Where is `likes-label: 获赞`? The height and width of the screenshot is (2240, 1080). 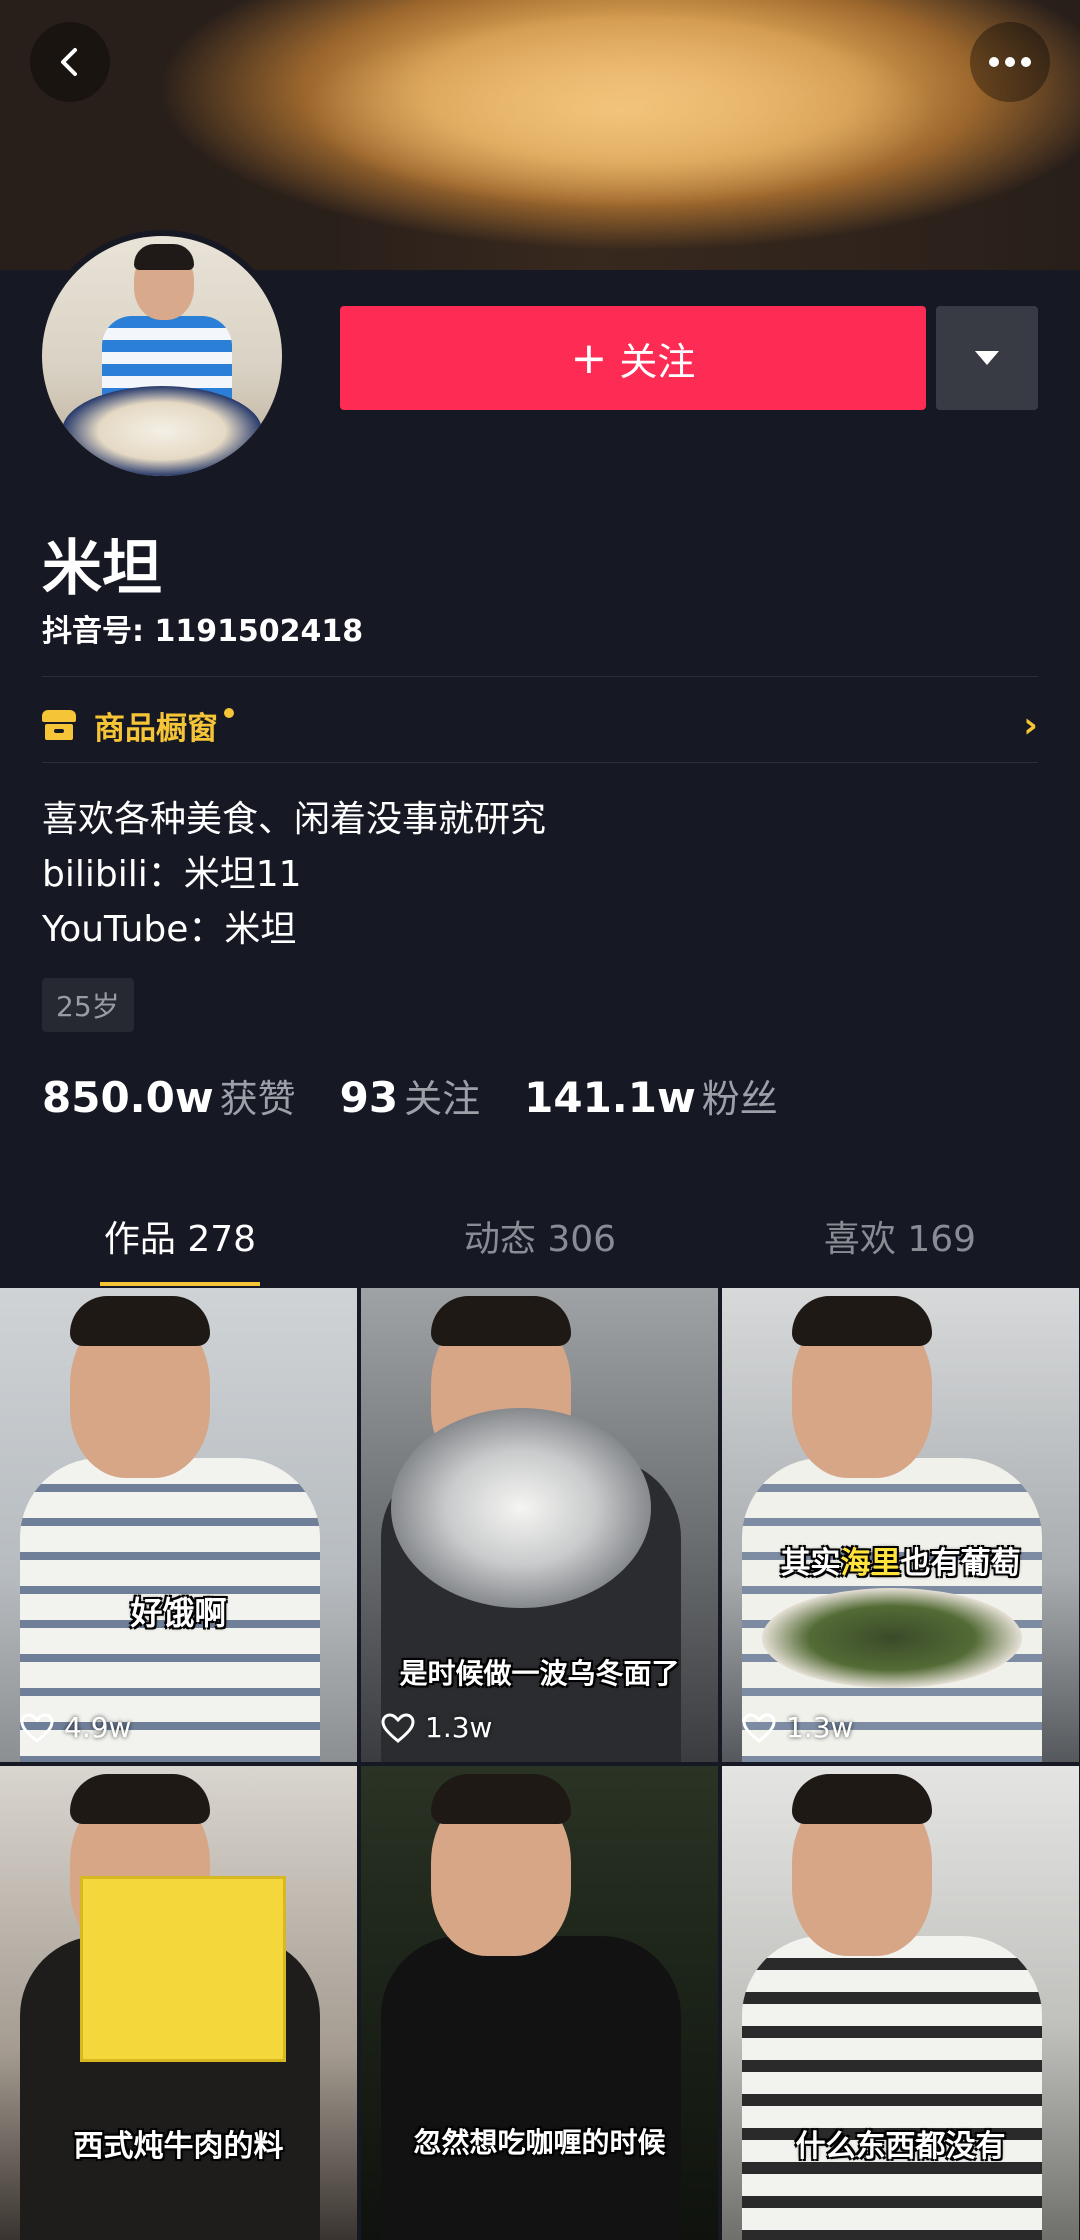 likes-label: 获赞 is located at coordinates (257, 1099).